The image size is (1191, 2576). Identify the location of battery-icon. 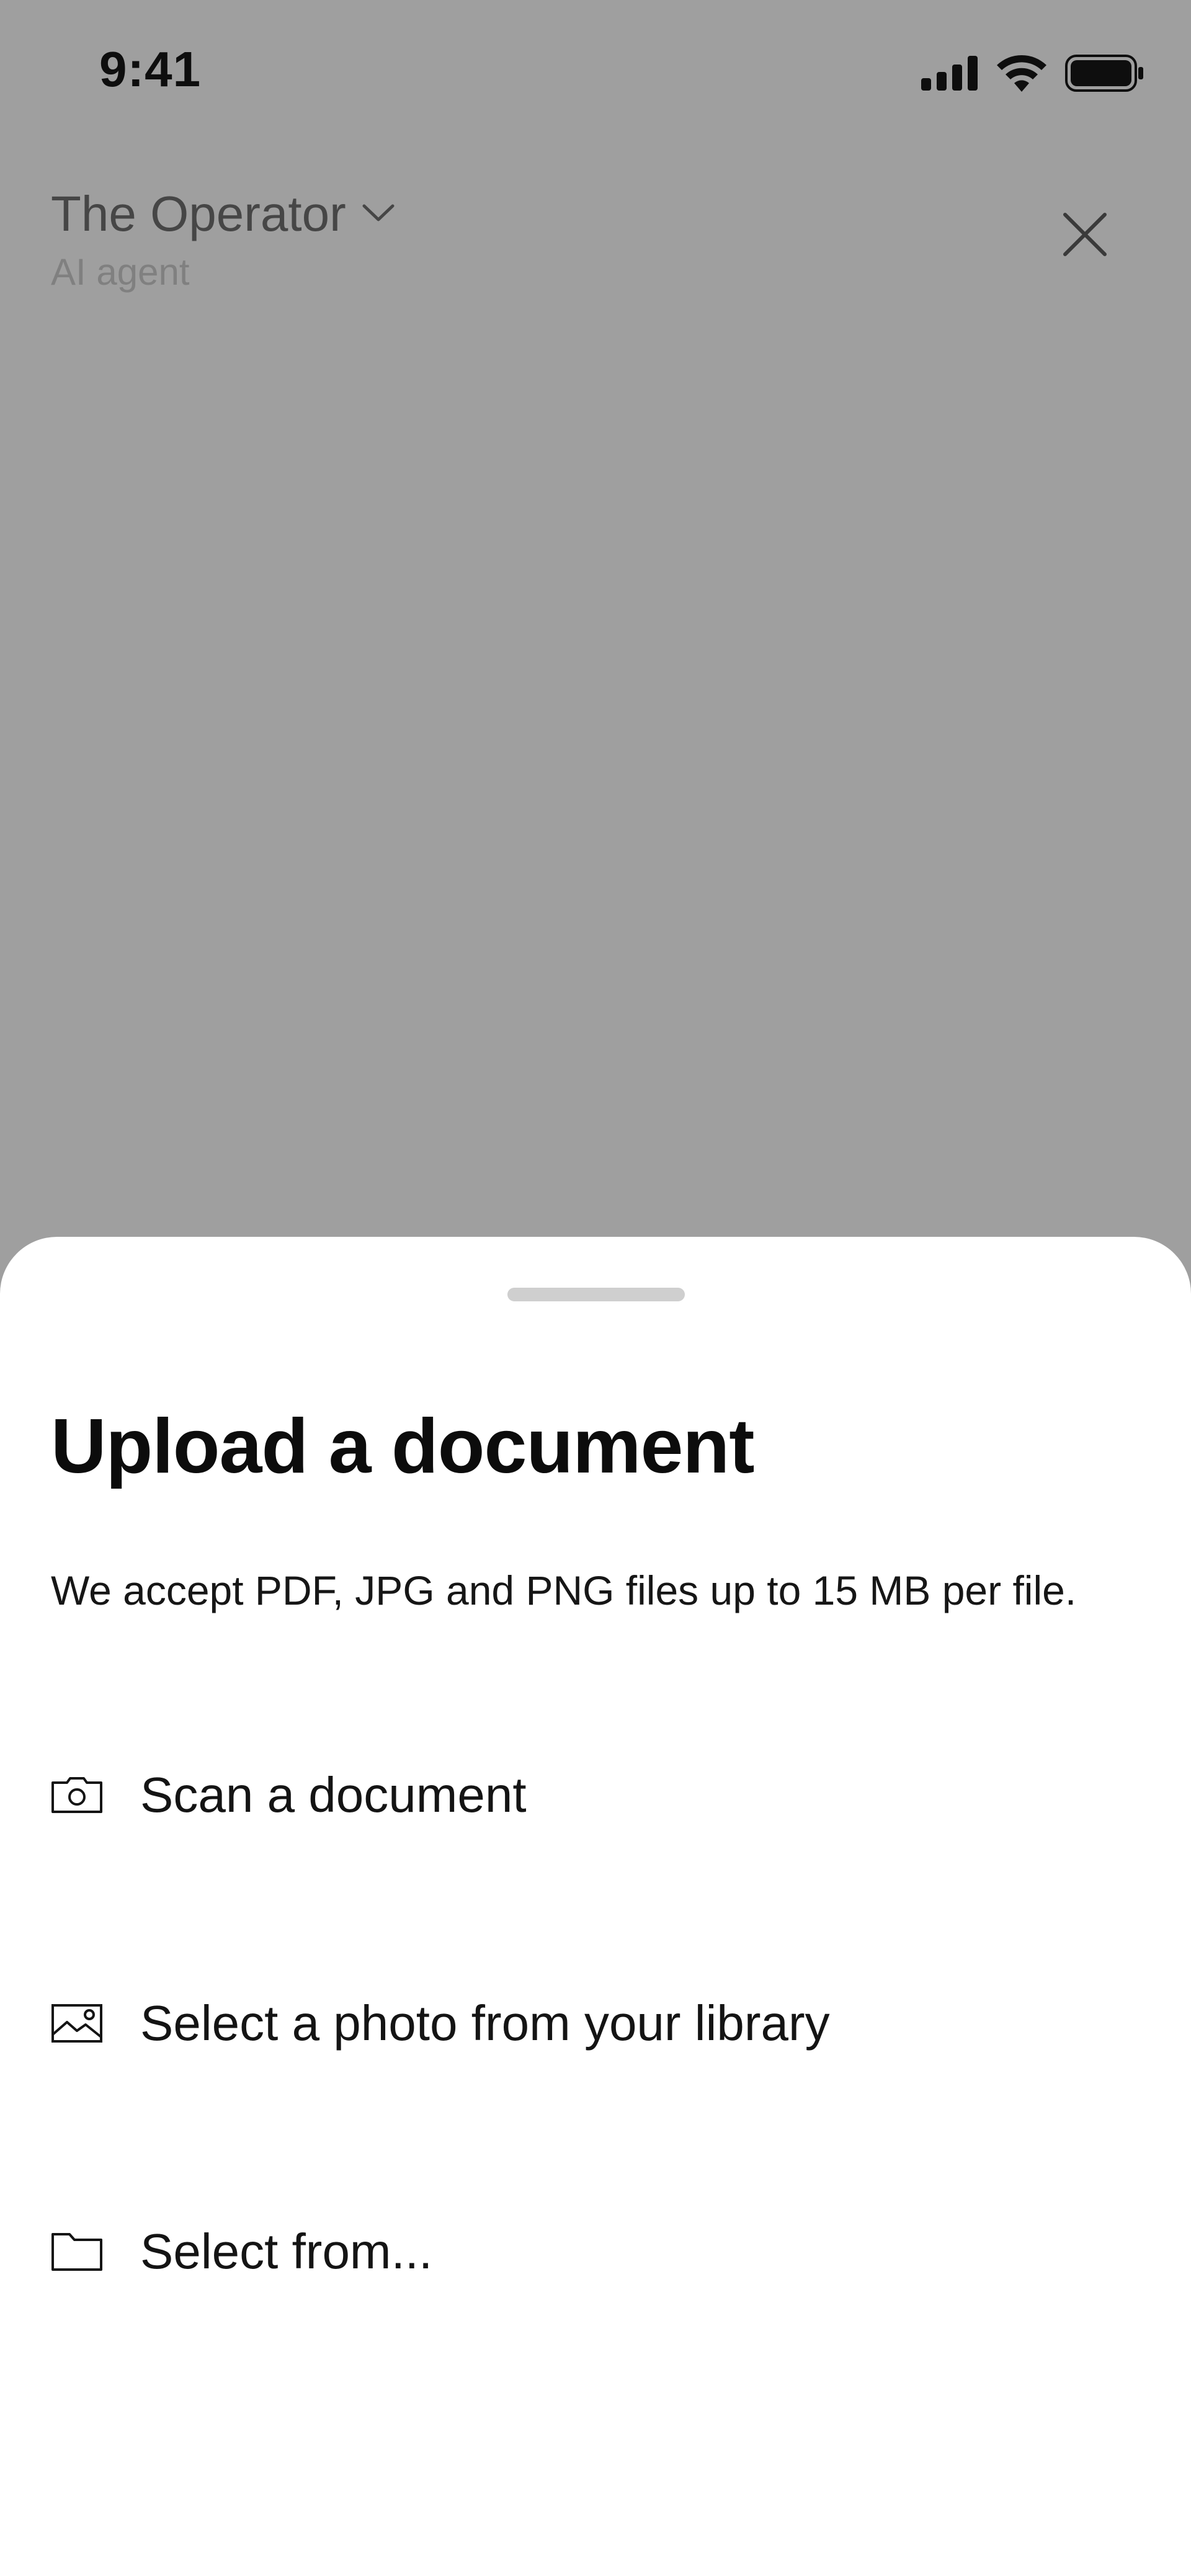
(1104, 73).